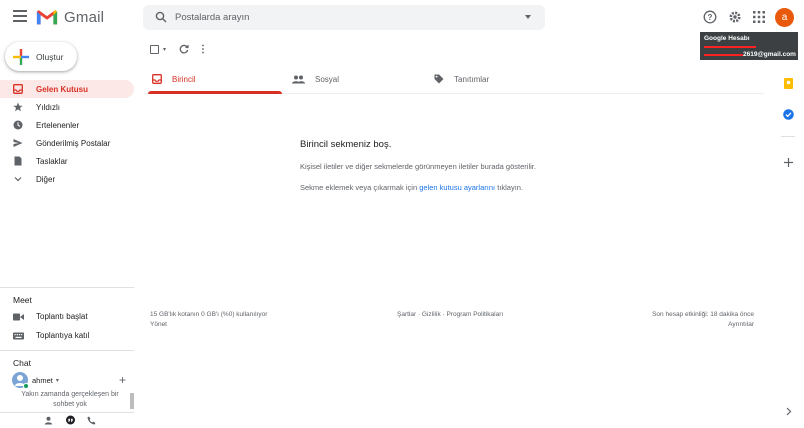 The image size is (804, 428). Describe the element at coordinates (528, 17) in the screenshot. I see `search-options-icon` at that location.